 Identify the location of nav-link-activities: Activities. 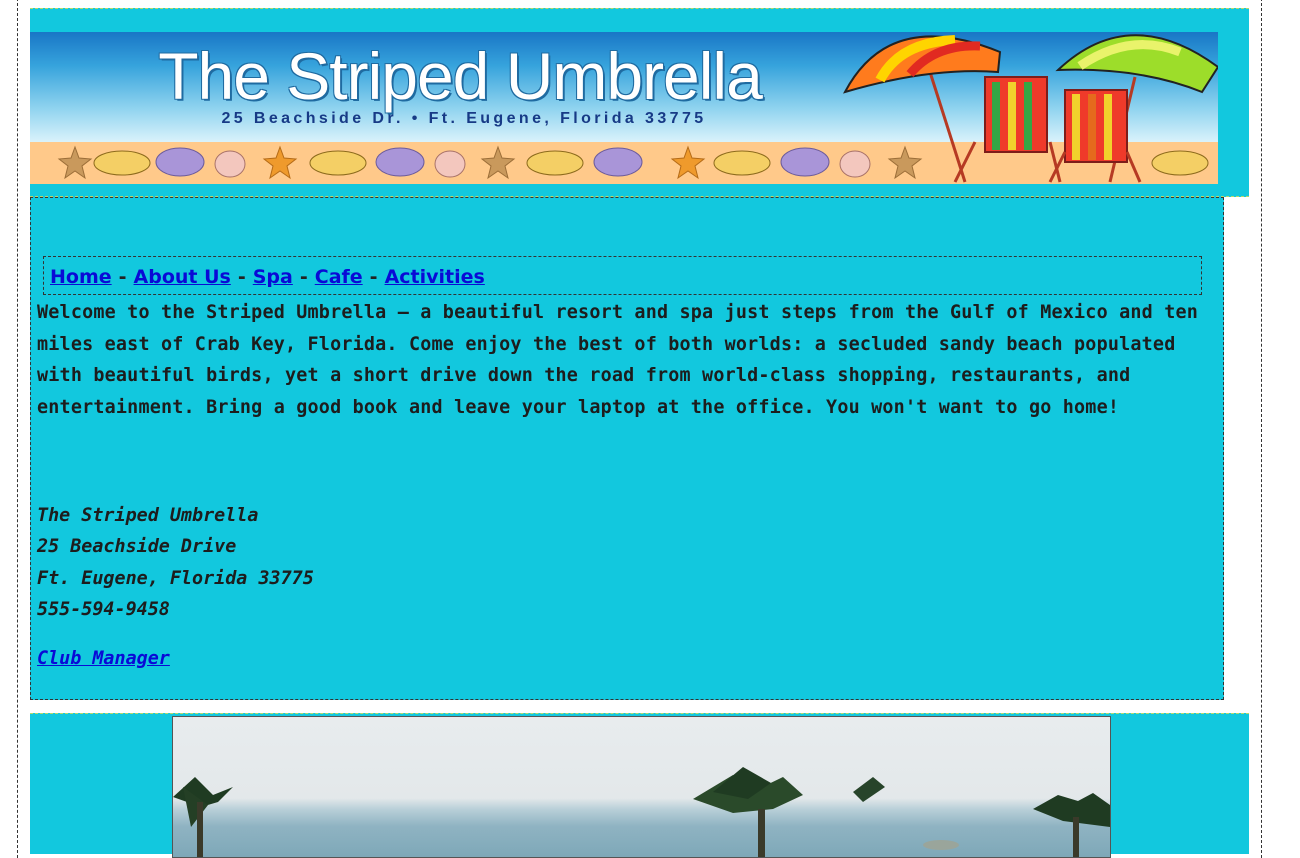
(435, 277).